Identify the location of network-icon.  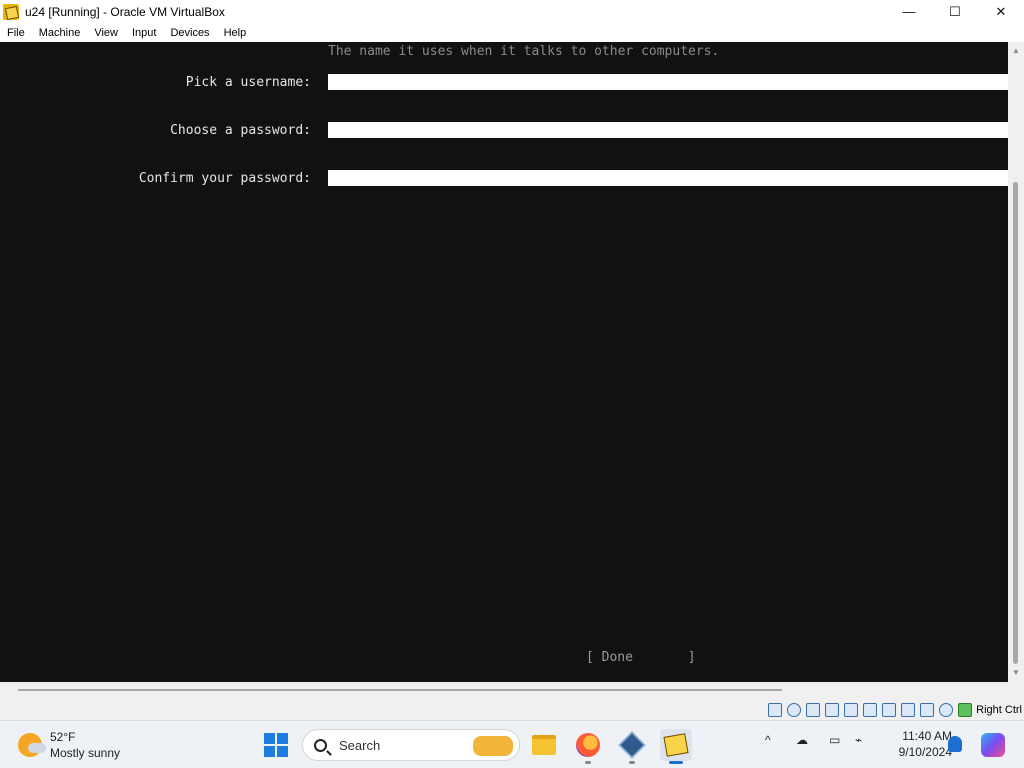
(832, 709).